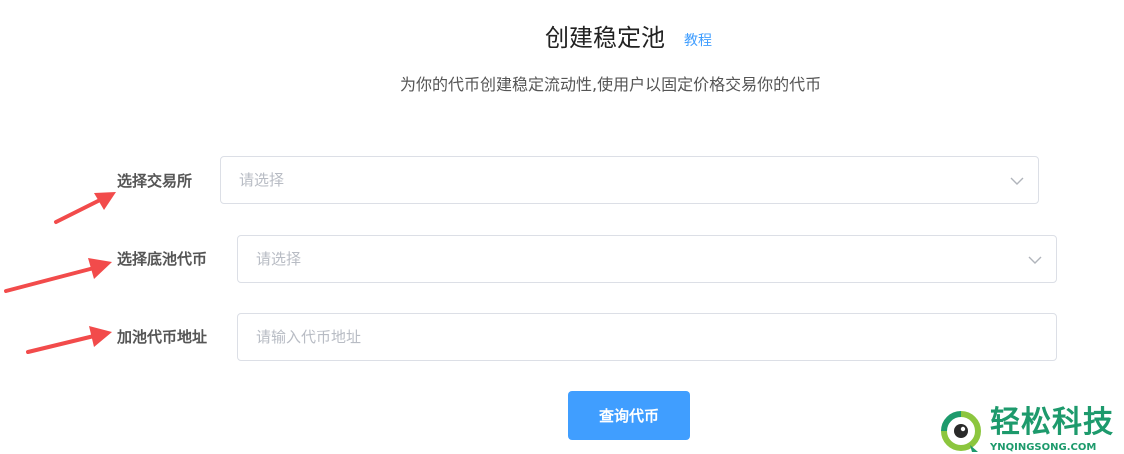 The height and width of the screenshot is (454, 1124). I want to click on base-token-label: 选择底池代币, so click(162, 259).